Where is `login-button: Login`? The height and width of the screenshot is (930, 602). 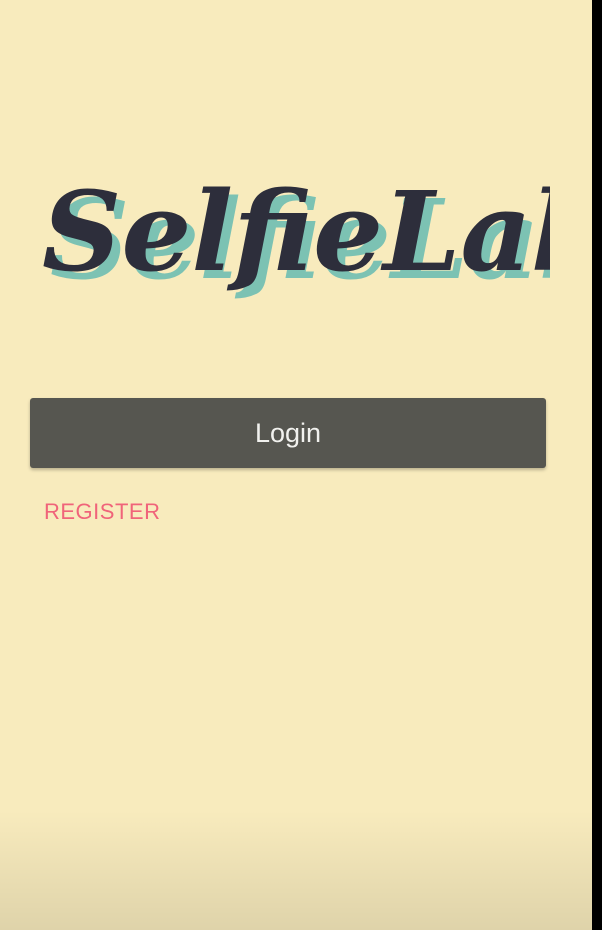 login-button: Login is located at coordinates (288, 433).